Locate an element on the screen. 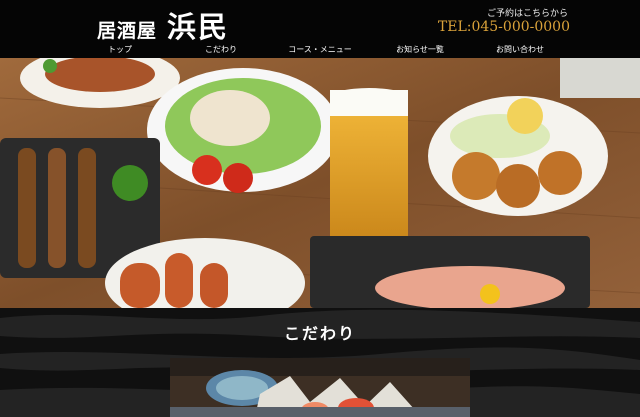 The image size is (640, 417). site-logo: 居酒屋 浜民 is located at coordinates (163, 25).